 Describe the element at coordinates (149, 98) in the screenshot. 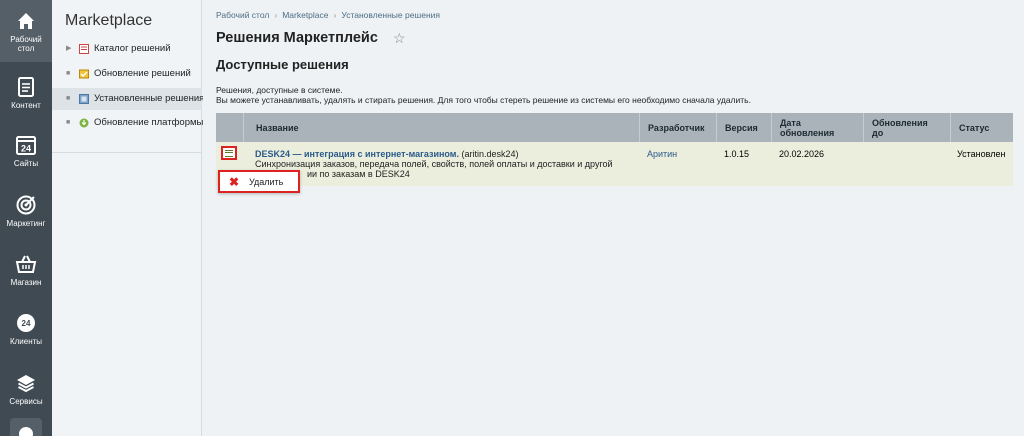

I see `sidebar-item-label: Установленные решения` at that location.